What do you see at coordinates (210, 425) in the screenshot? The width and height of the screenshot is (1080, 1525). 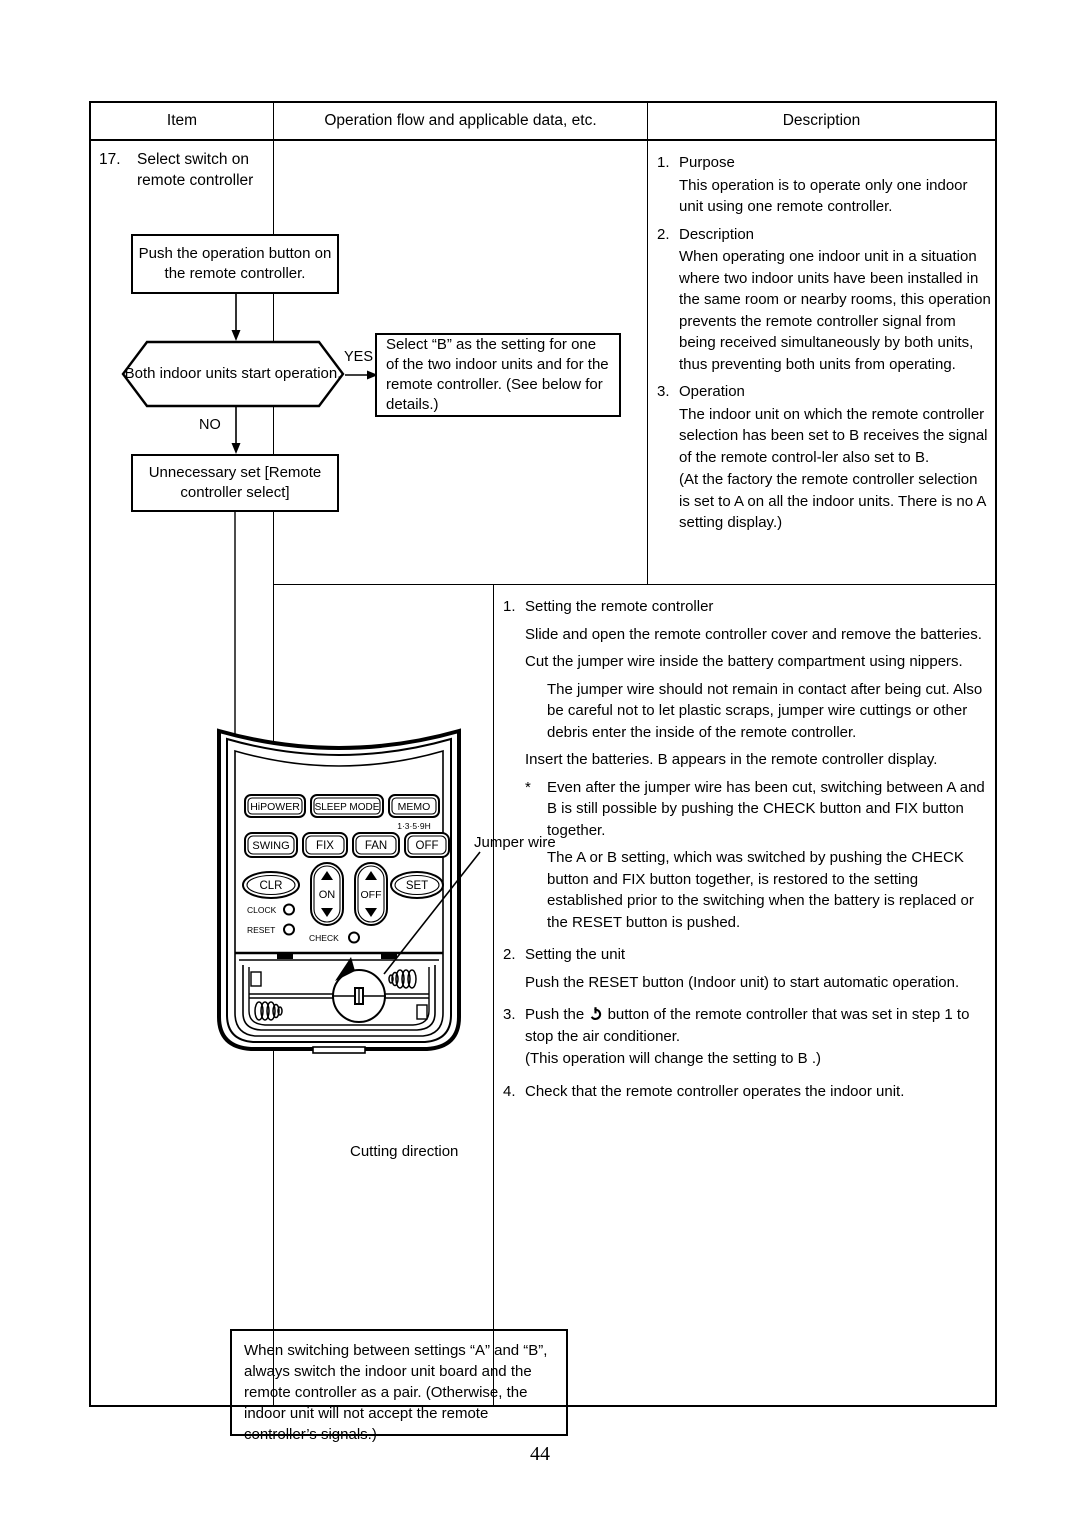 I see `flow-label-no: NO` at bounding box center [210, 425].